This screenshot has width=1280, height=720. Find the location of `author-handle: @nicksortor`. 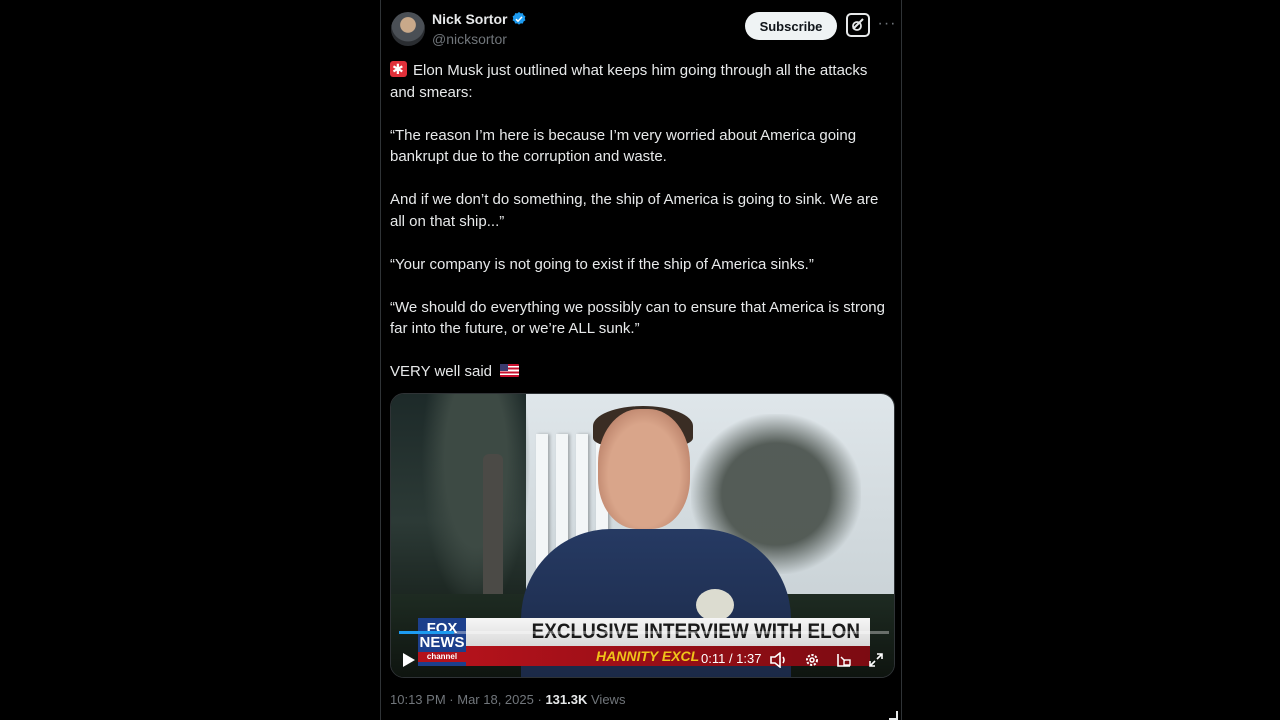

author-handle: @nicksortor is located at coordinates (469, 39).